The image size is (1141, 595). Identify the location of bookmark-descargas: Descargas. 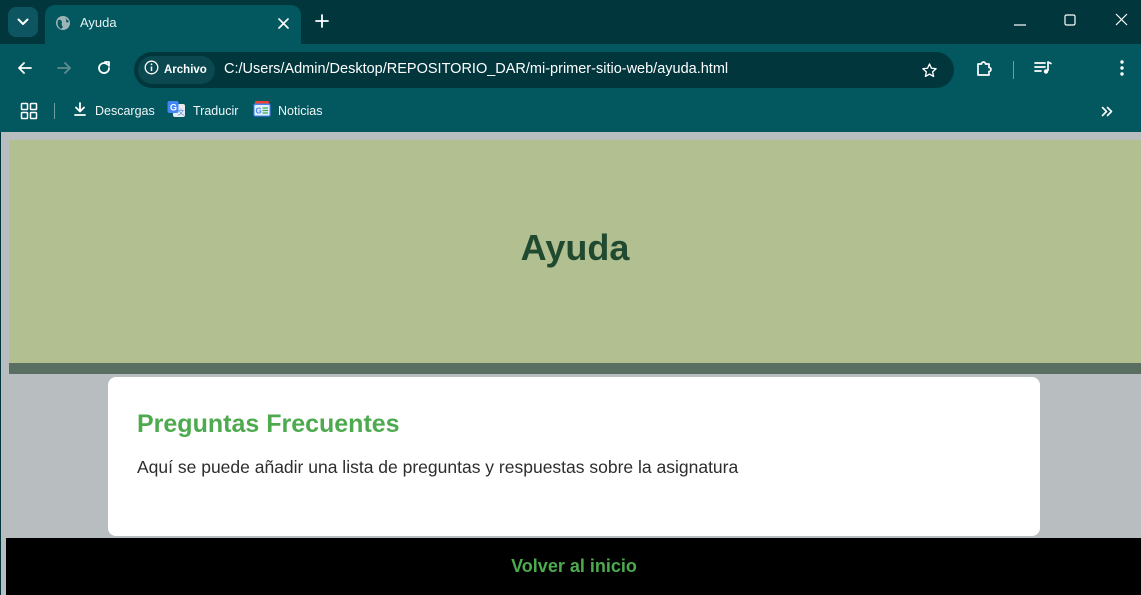
(113, 111).